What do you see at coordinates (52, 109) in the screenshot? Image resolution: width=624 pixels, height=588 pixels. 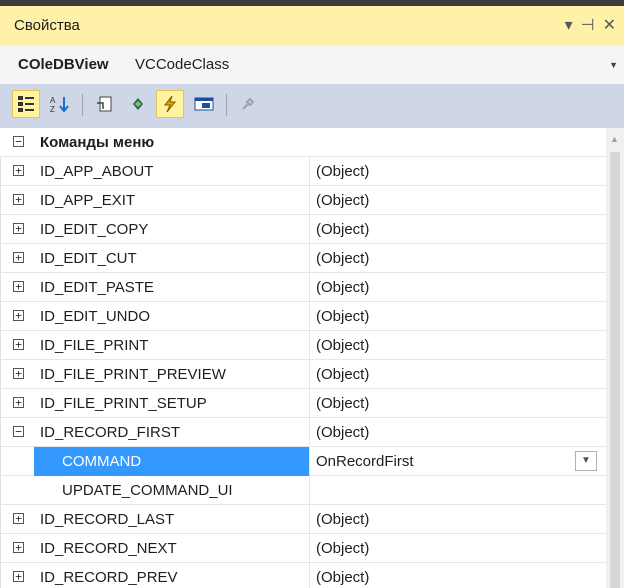 I see `svg-text: Z` at bounding box center [52, 109].